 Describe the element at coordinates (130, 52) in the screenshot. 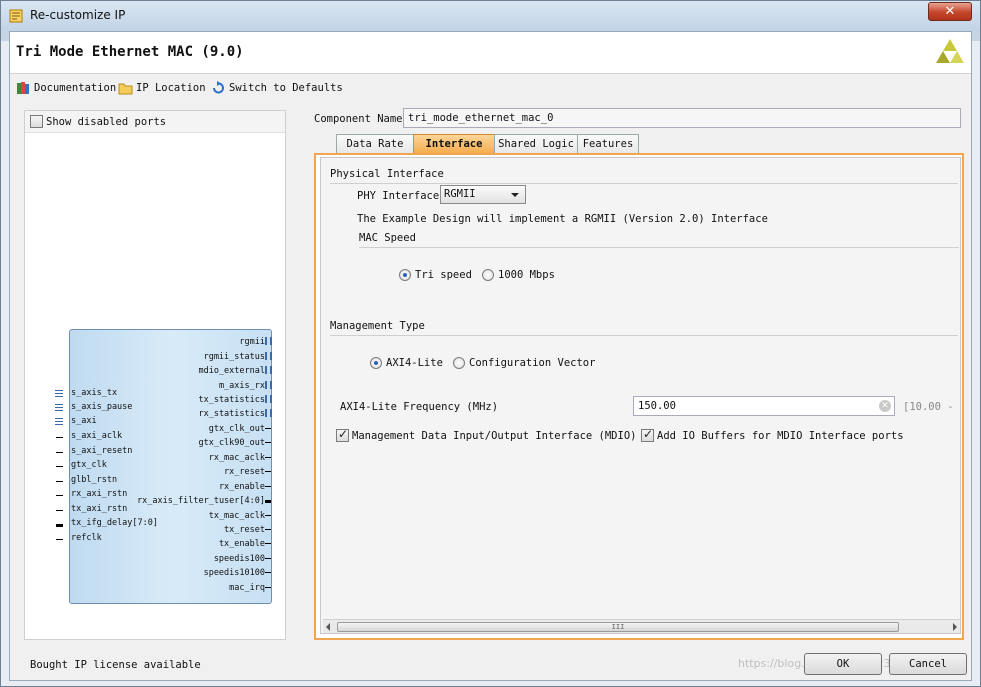

I see `ip-title: Tri Mode Ethernet MAC (9.0)` at that location.